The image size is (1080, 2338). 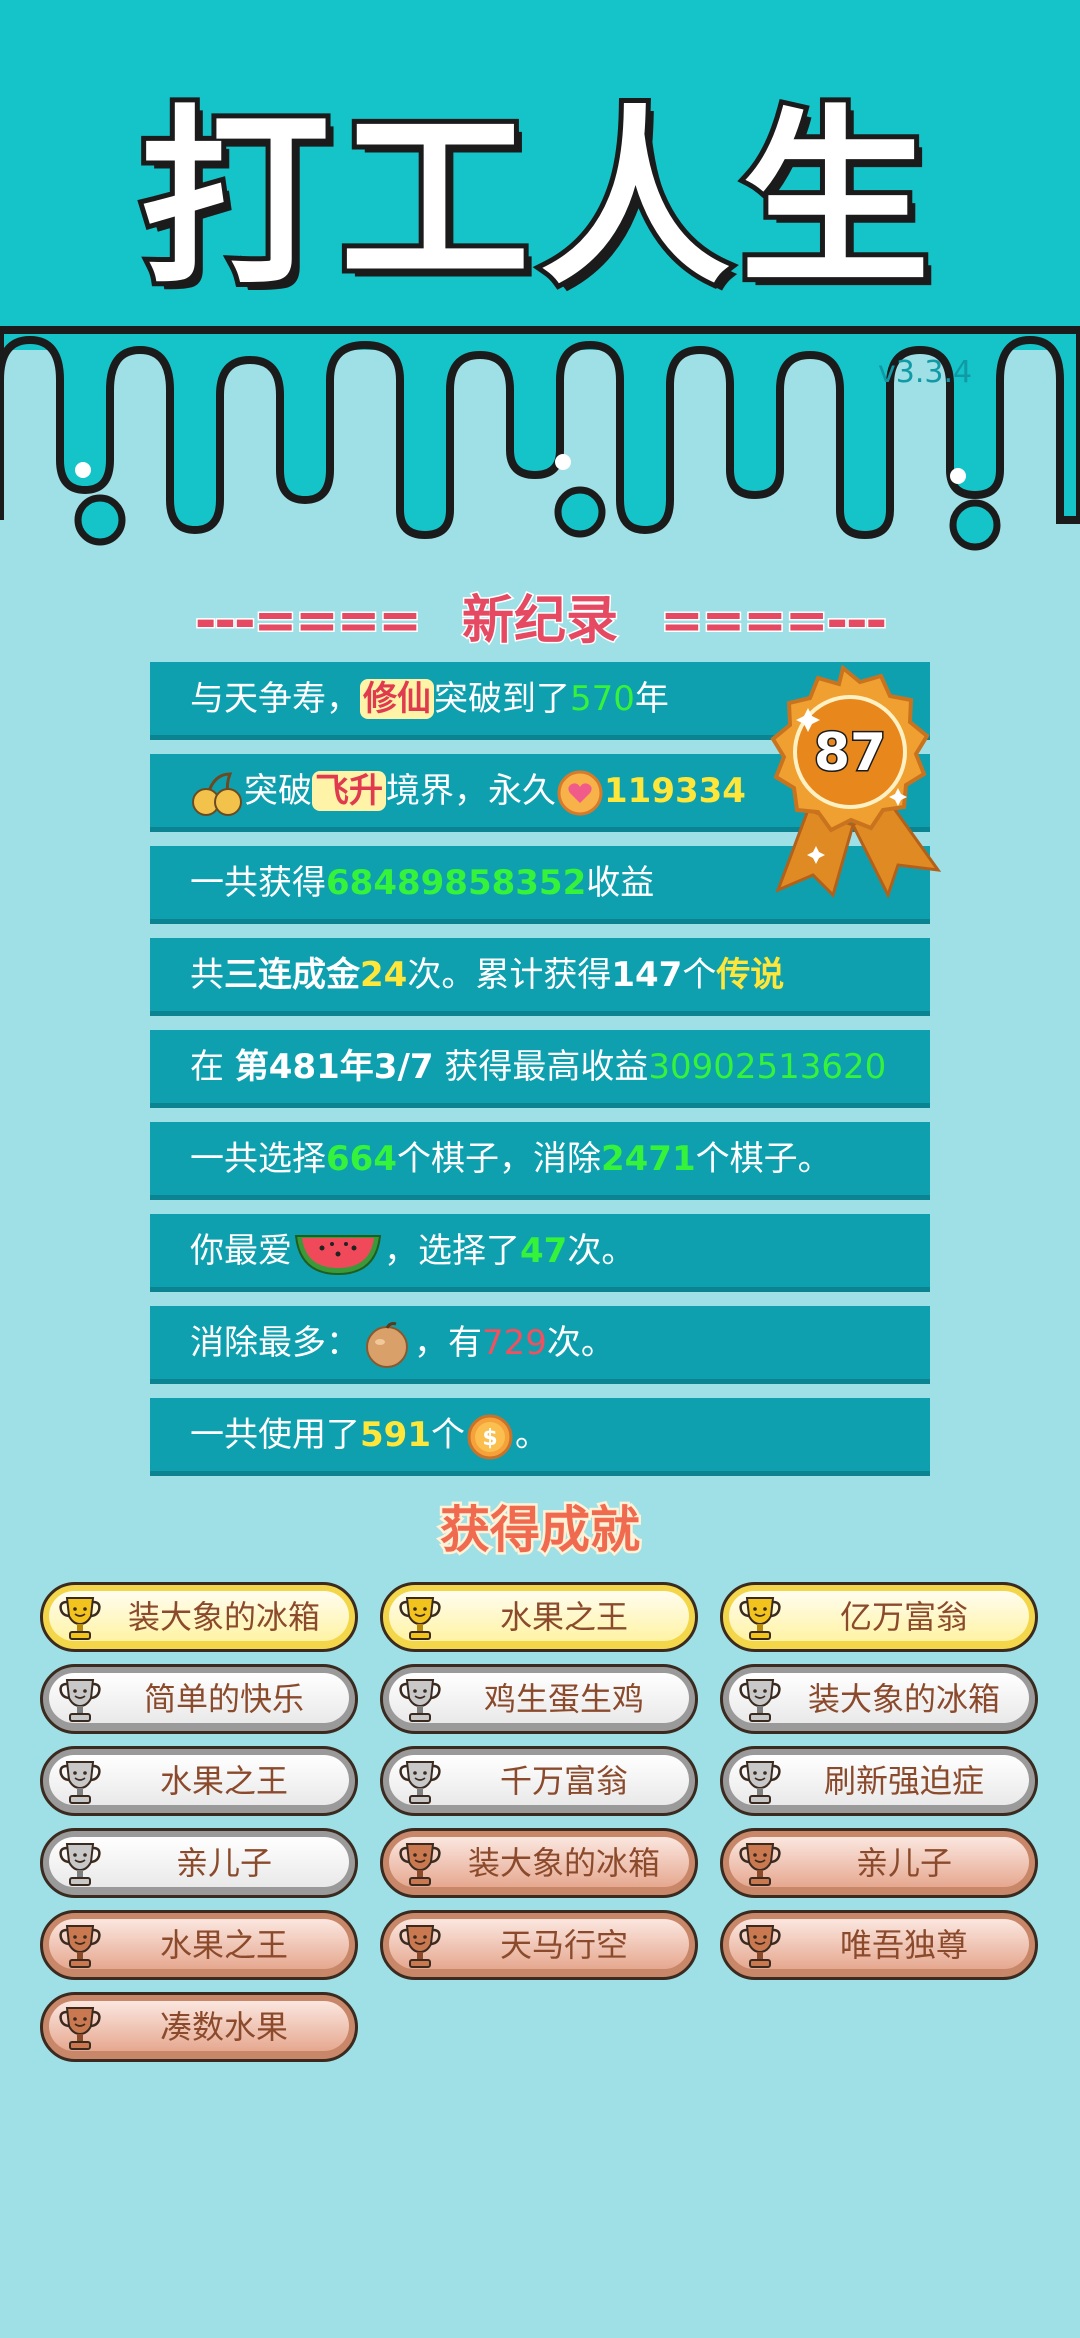 I want to click on record-row-favorite: 你最爱 ，选择了47次。, so click(x=540, y=1253).